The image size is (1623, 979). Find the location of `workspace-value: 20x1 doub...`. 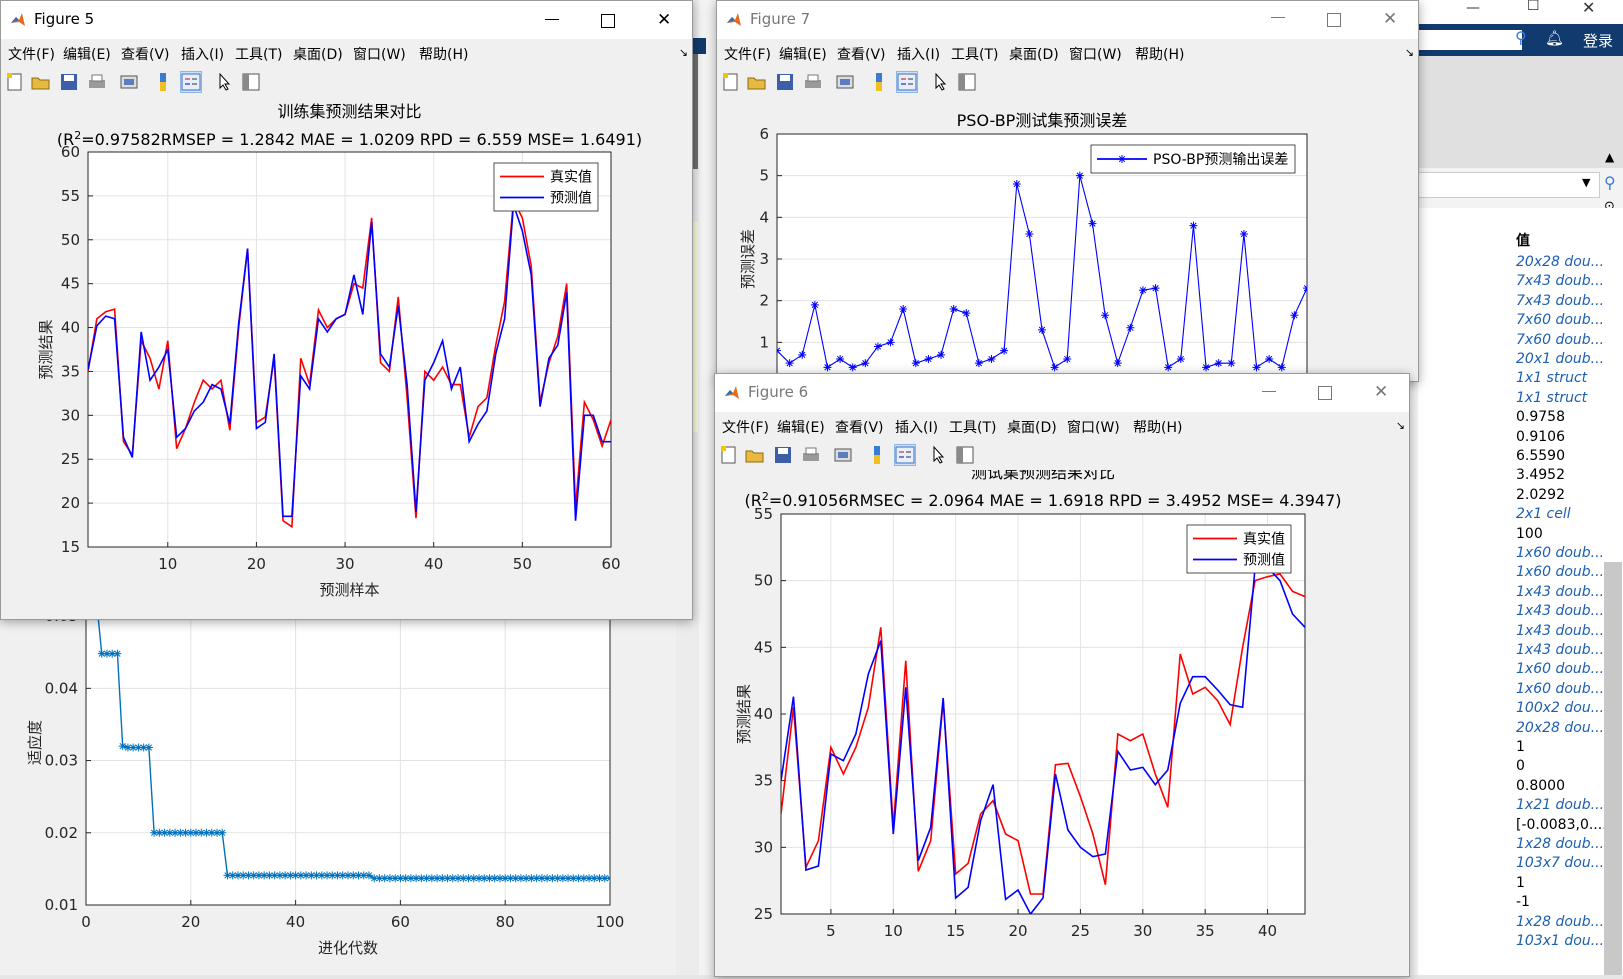

workspace-value: 20x1 doub... is located at coordinates (1560, 359).